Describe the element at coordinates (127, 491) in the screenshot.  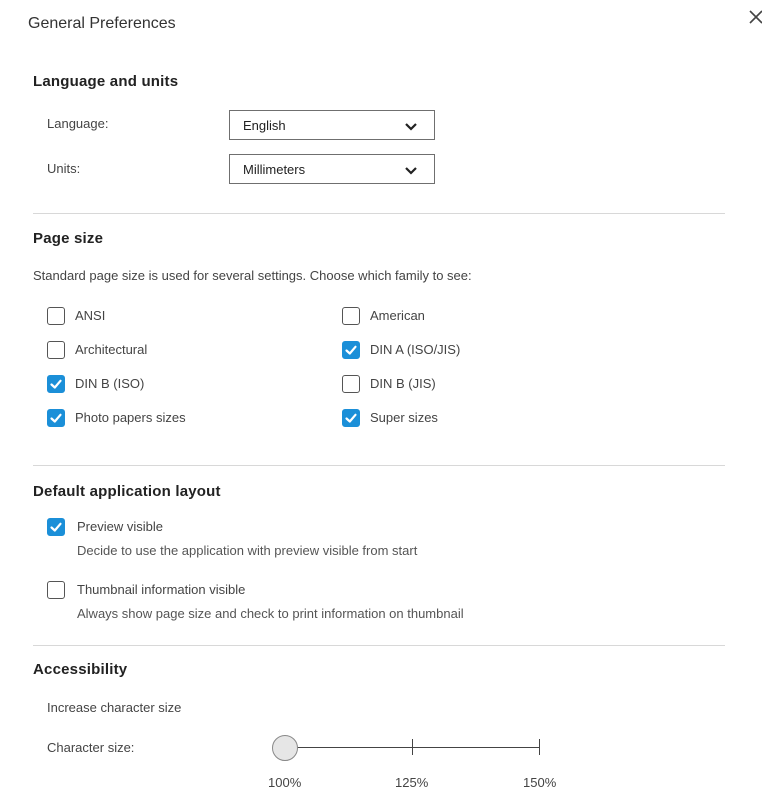
I see `section-heading-layout: Default application layout` at that location.